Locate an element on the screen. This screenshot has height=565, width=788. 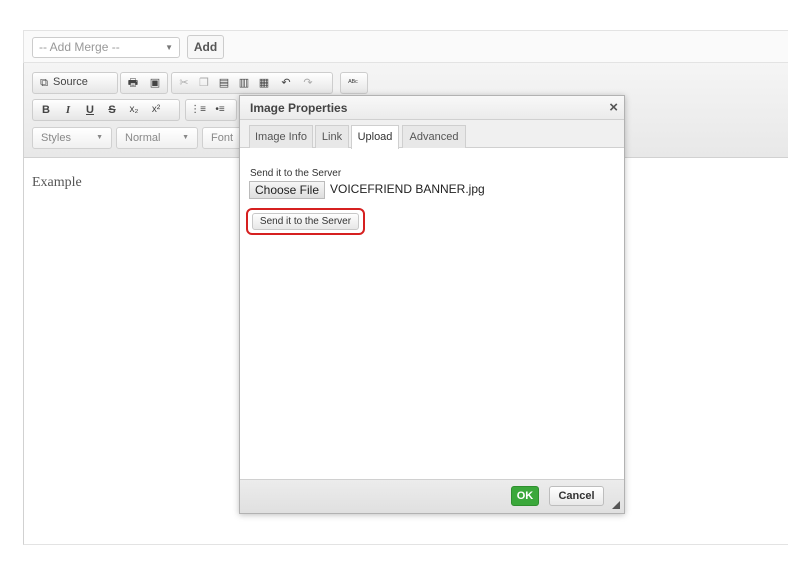
merge-select: -- Add Merge -- ▼ is located at coordinates (106, 47).